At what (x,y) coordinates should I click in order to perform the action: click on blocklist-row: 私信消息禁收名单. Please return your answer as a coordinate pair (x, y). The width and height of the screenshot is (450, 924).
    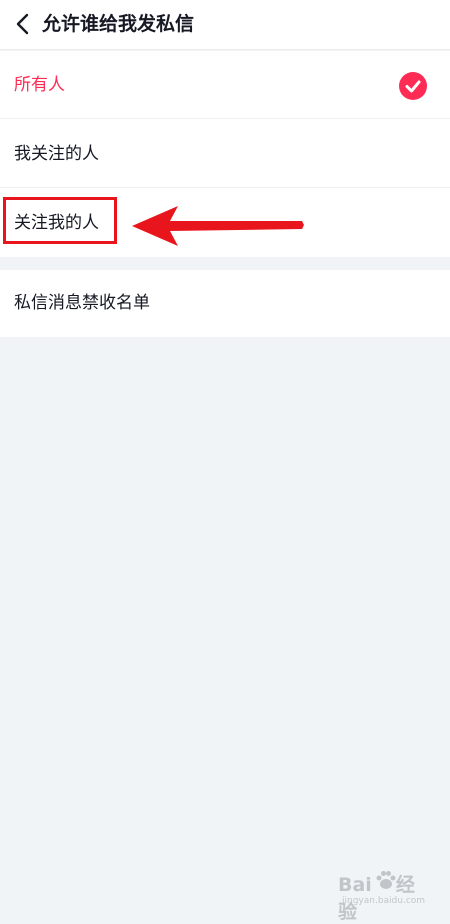
    Looking at the image, I should click on (225, 303).